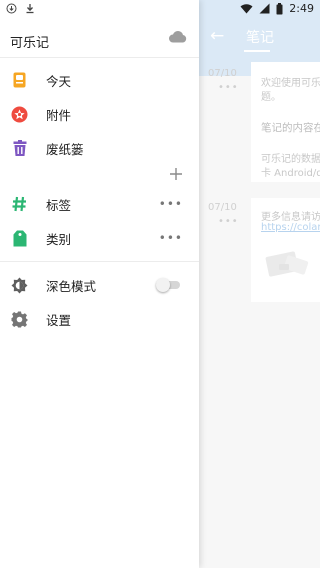  What do you see at coordinates (11, 8) in the screenshot?
I see `download-circle-icon` at bounding box center [11, 8].